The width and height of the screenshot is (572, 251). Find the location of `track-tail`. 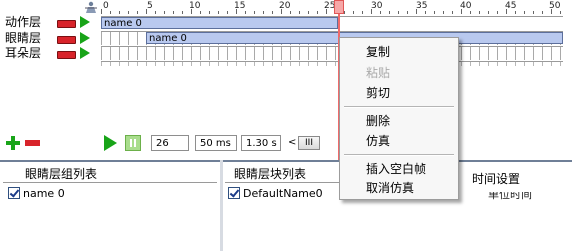

track-tail is located at coordinates (332, 64).